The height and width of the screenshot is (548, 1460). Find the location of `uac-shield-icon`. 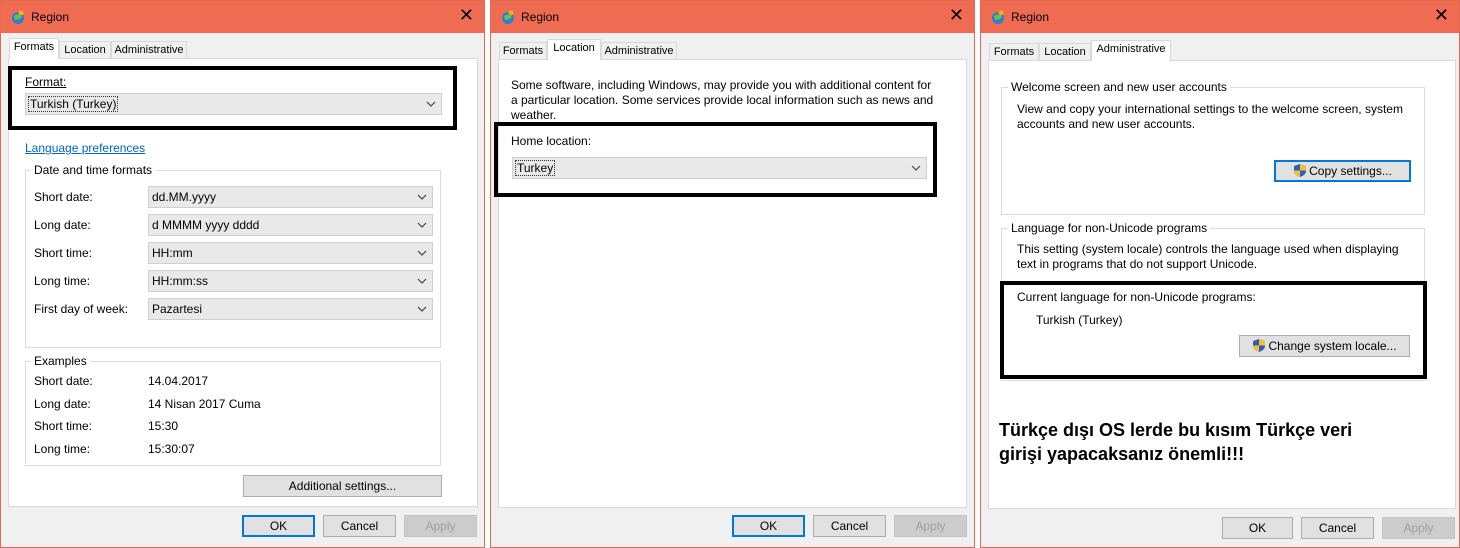

uac-shield-icon is located at coordinates (1300, 170).